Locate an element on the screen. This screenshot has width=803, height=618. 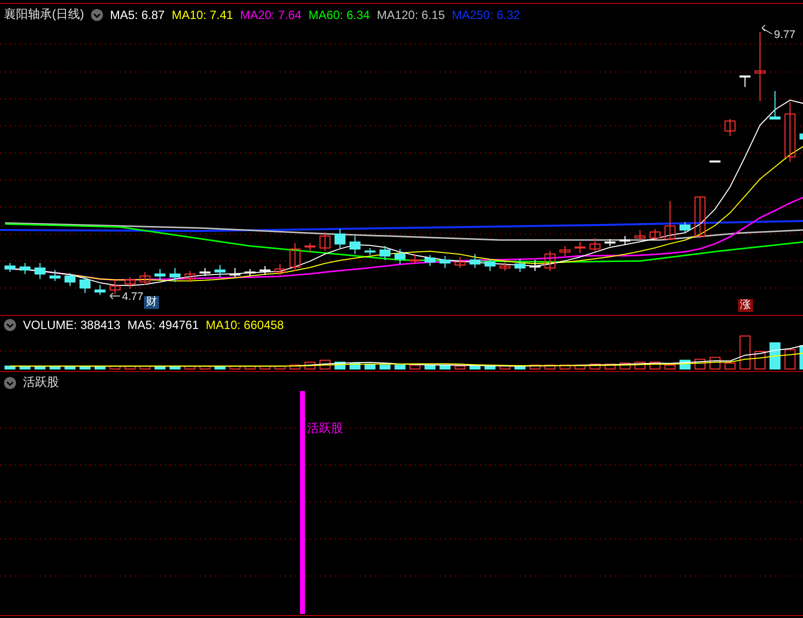
volume-value: MA5: 494761 is located at coordinates (163, 325).